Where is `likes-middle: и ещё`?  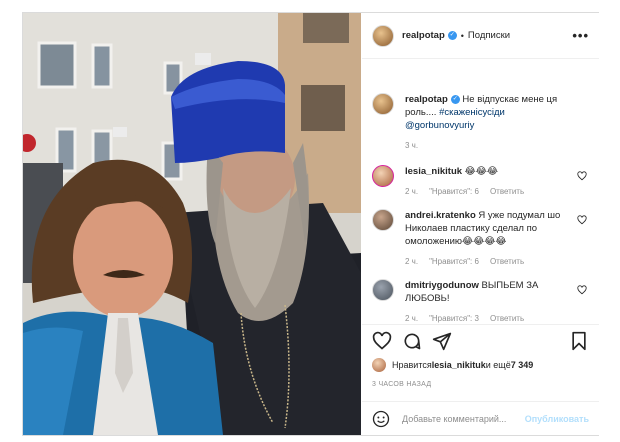
likes-middle: и ещё is located at coordinates (498, 365).